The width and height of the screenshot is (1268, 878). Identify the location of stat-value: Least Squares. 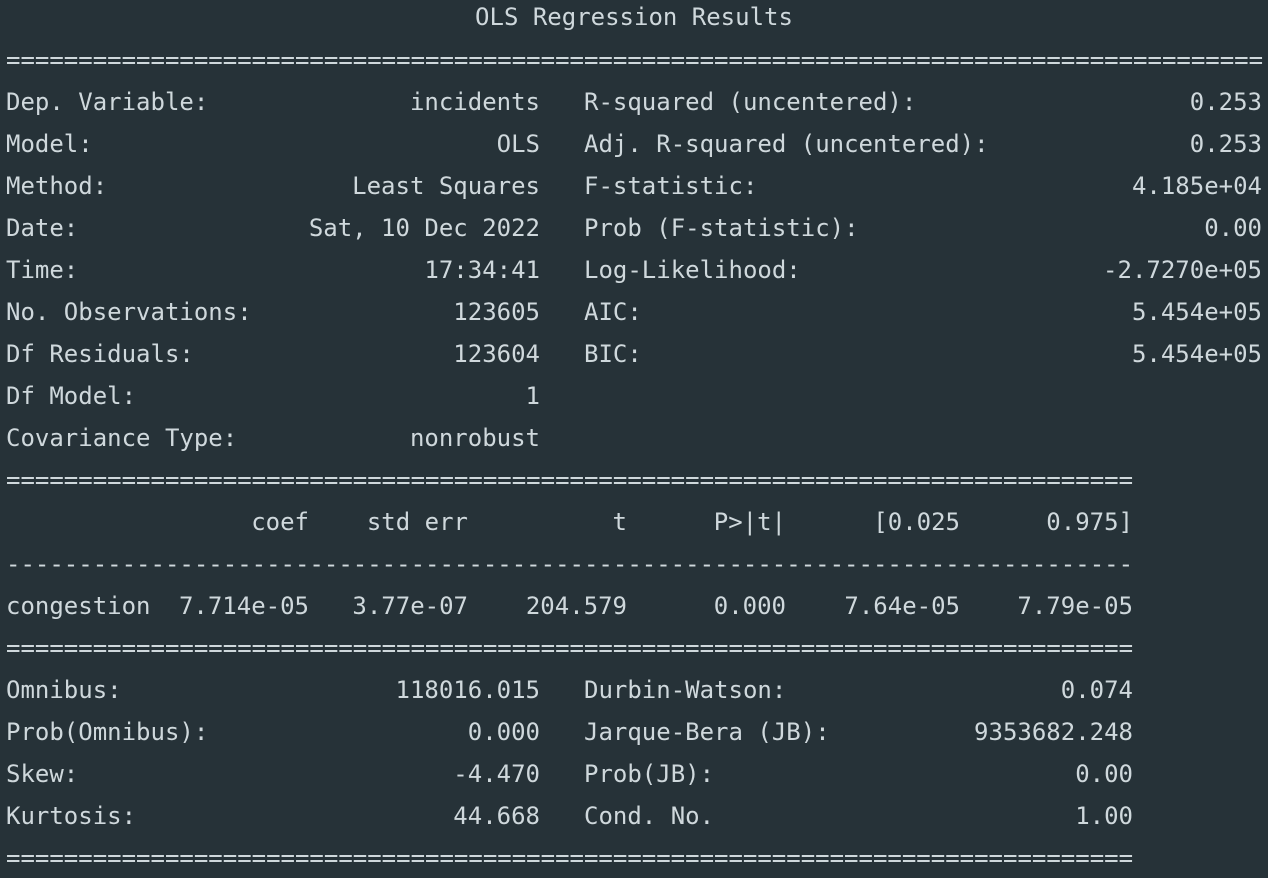
(446, 186).